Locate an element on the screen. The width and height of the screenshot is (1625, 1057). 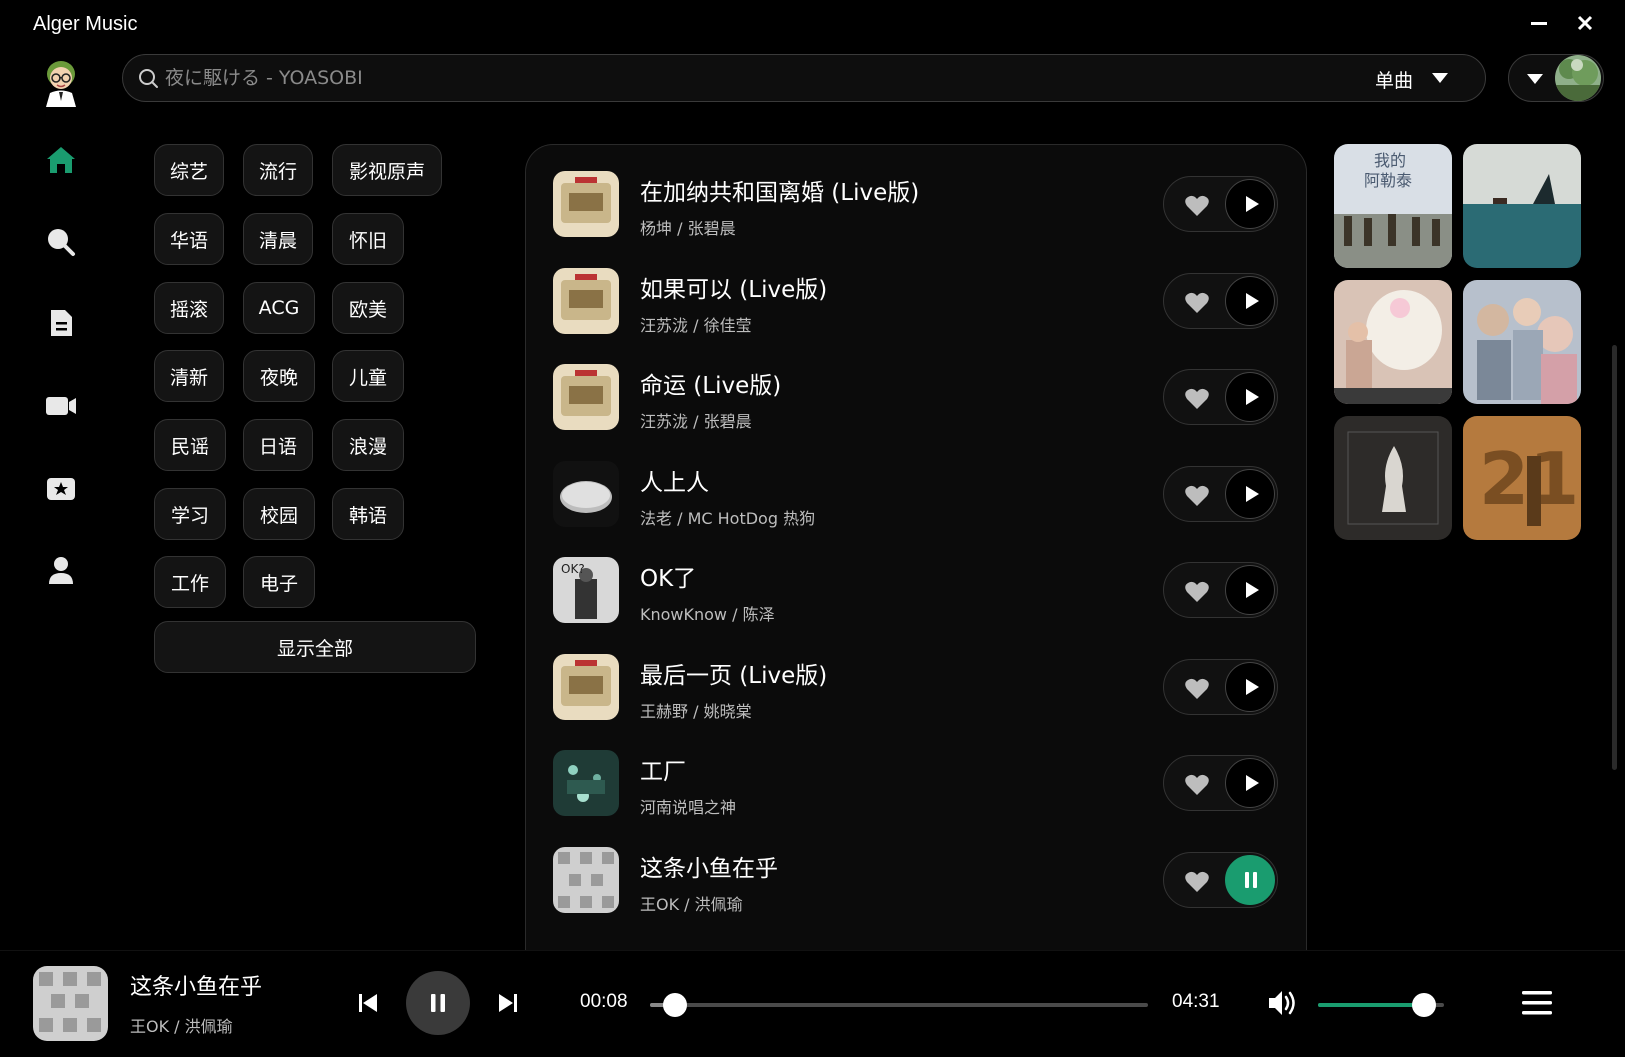
song-artist: KnowKnow / 陈泽 is located at coordinates (707, 613).